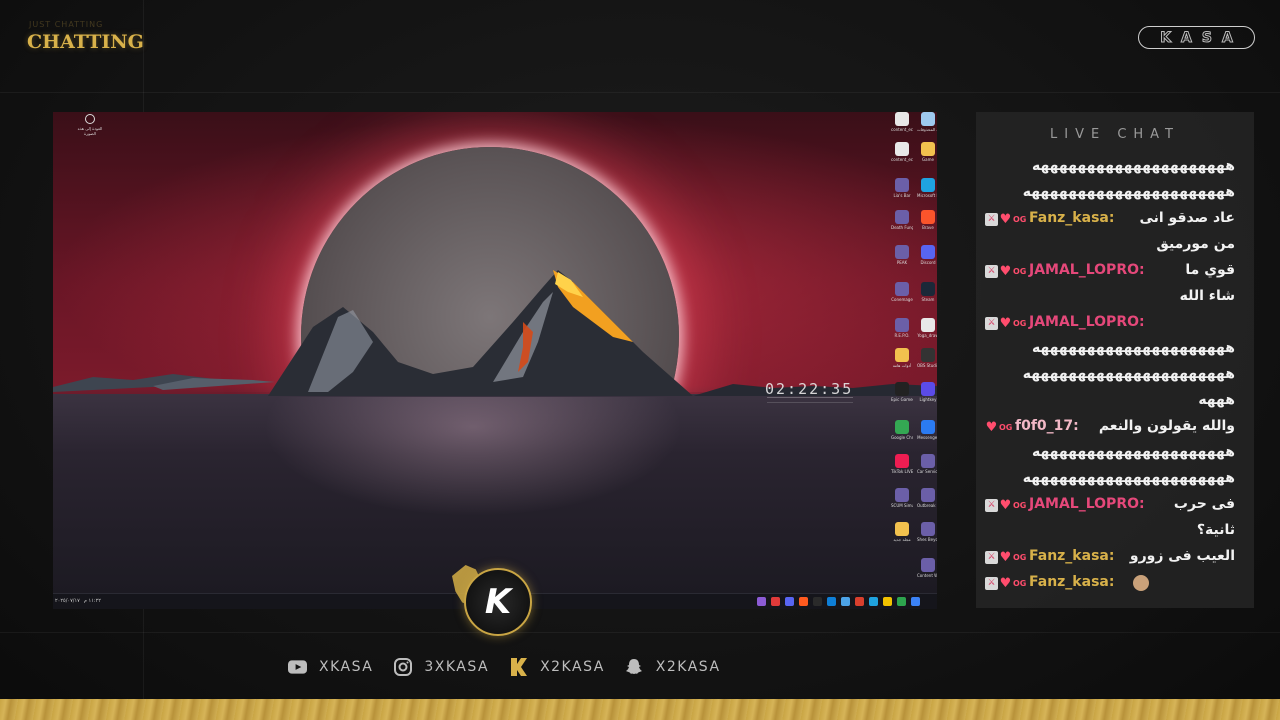  Describe the element at coordinates (1116, 221) in the screenshot. I see `chat-message: ⚔ ♥ OG Fanz_kasa: عاد صدقو انى` at that location.